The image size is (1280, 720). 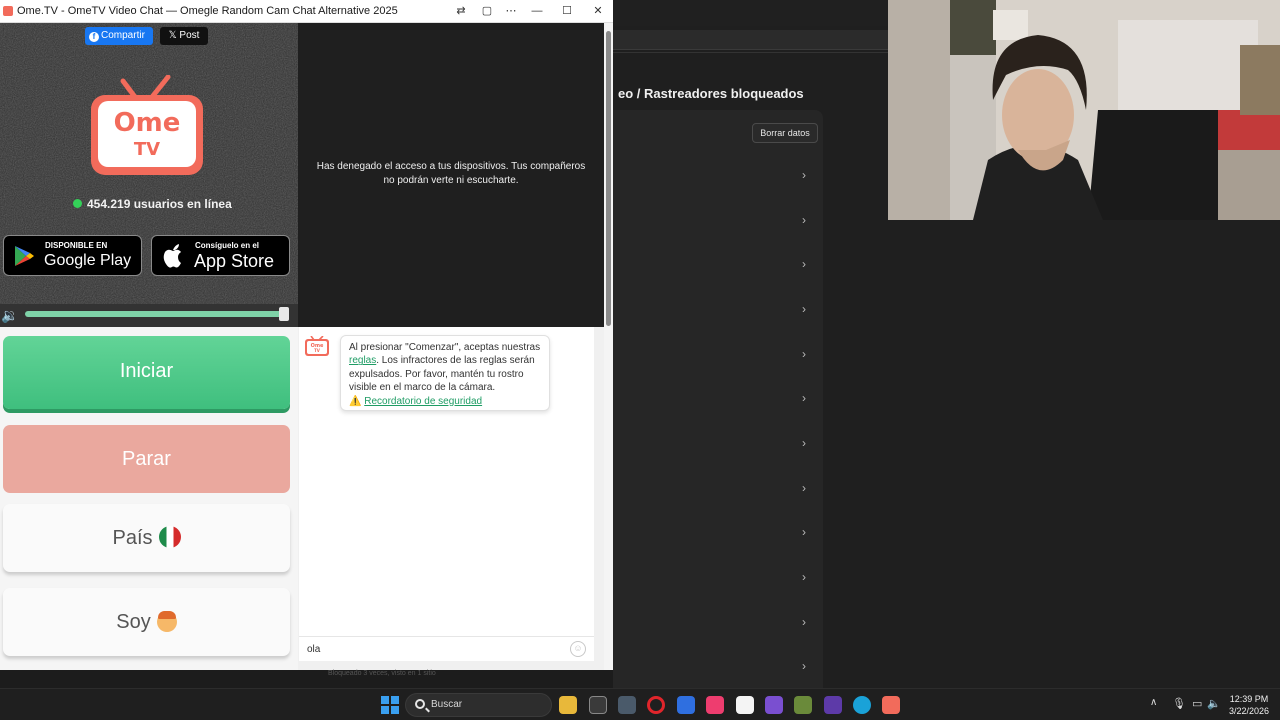 I want to click on maximize-button: ☐, so click(x=567, y=11).